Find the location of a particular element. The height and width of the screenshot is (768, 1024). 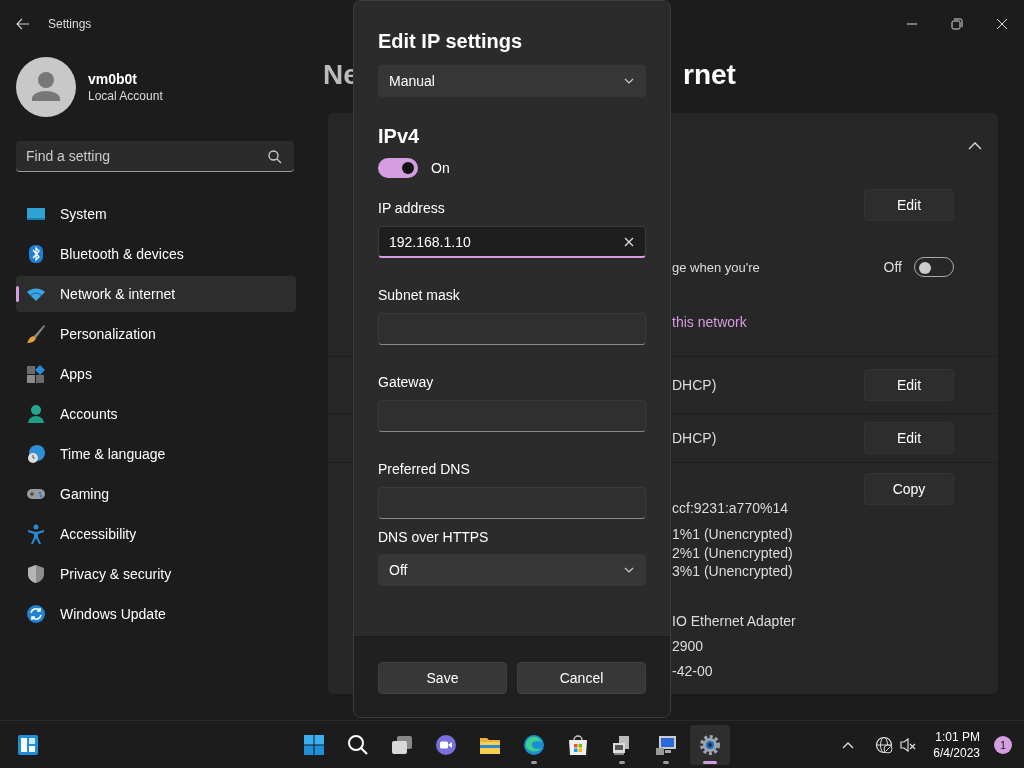

notification-badge: 1 is located at coordinates (1003, 744).